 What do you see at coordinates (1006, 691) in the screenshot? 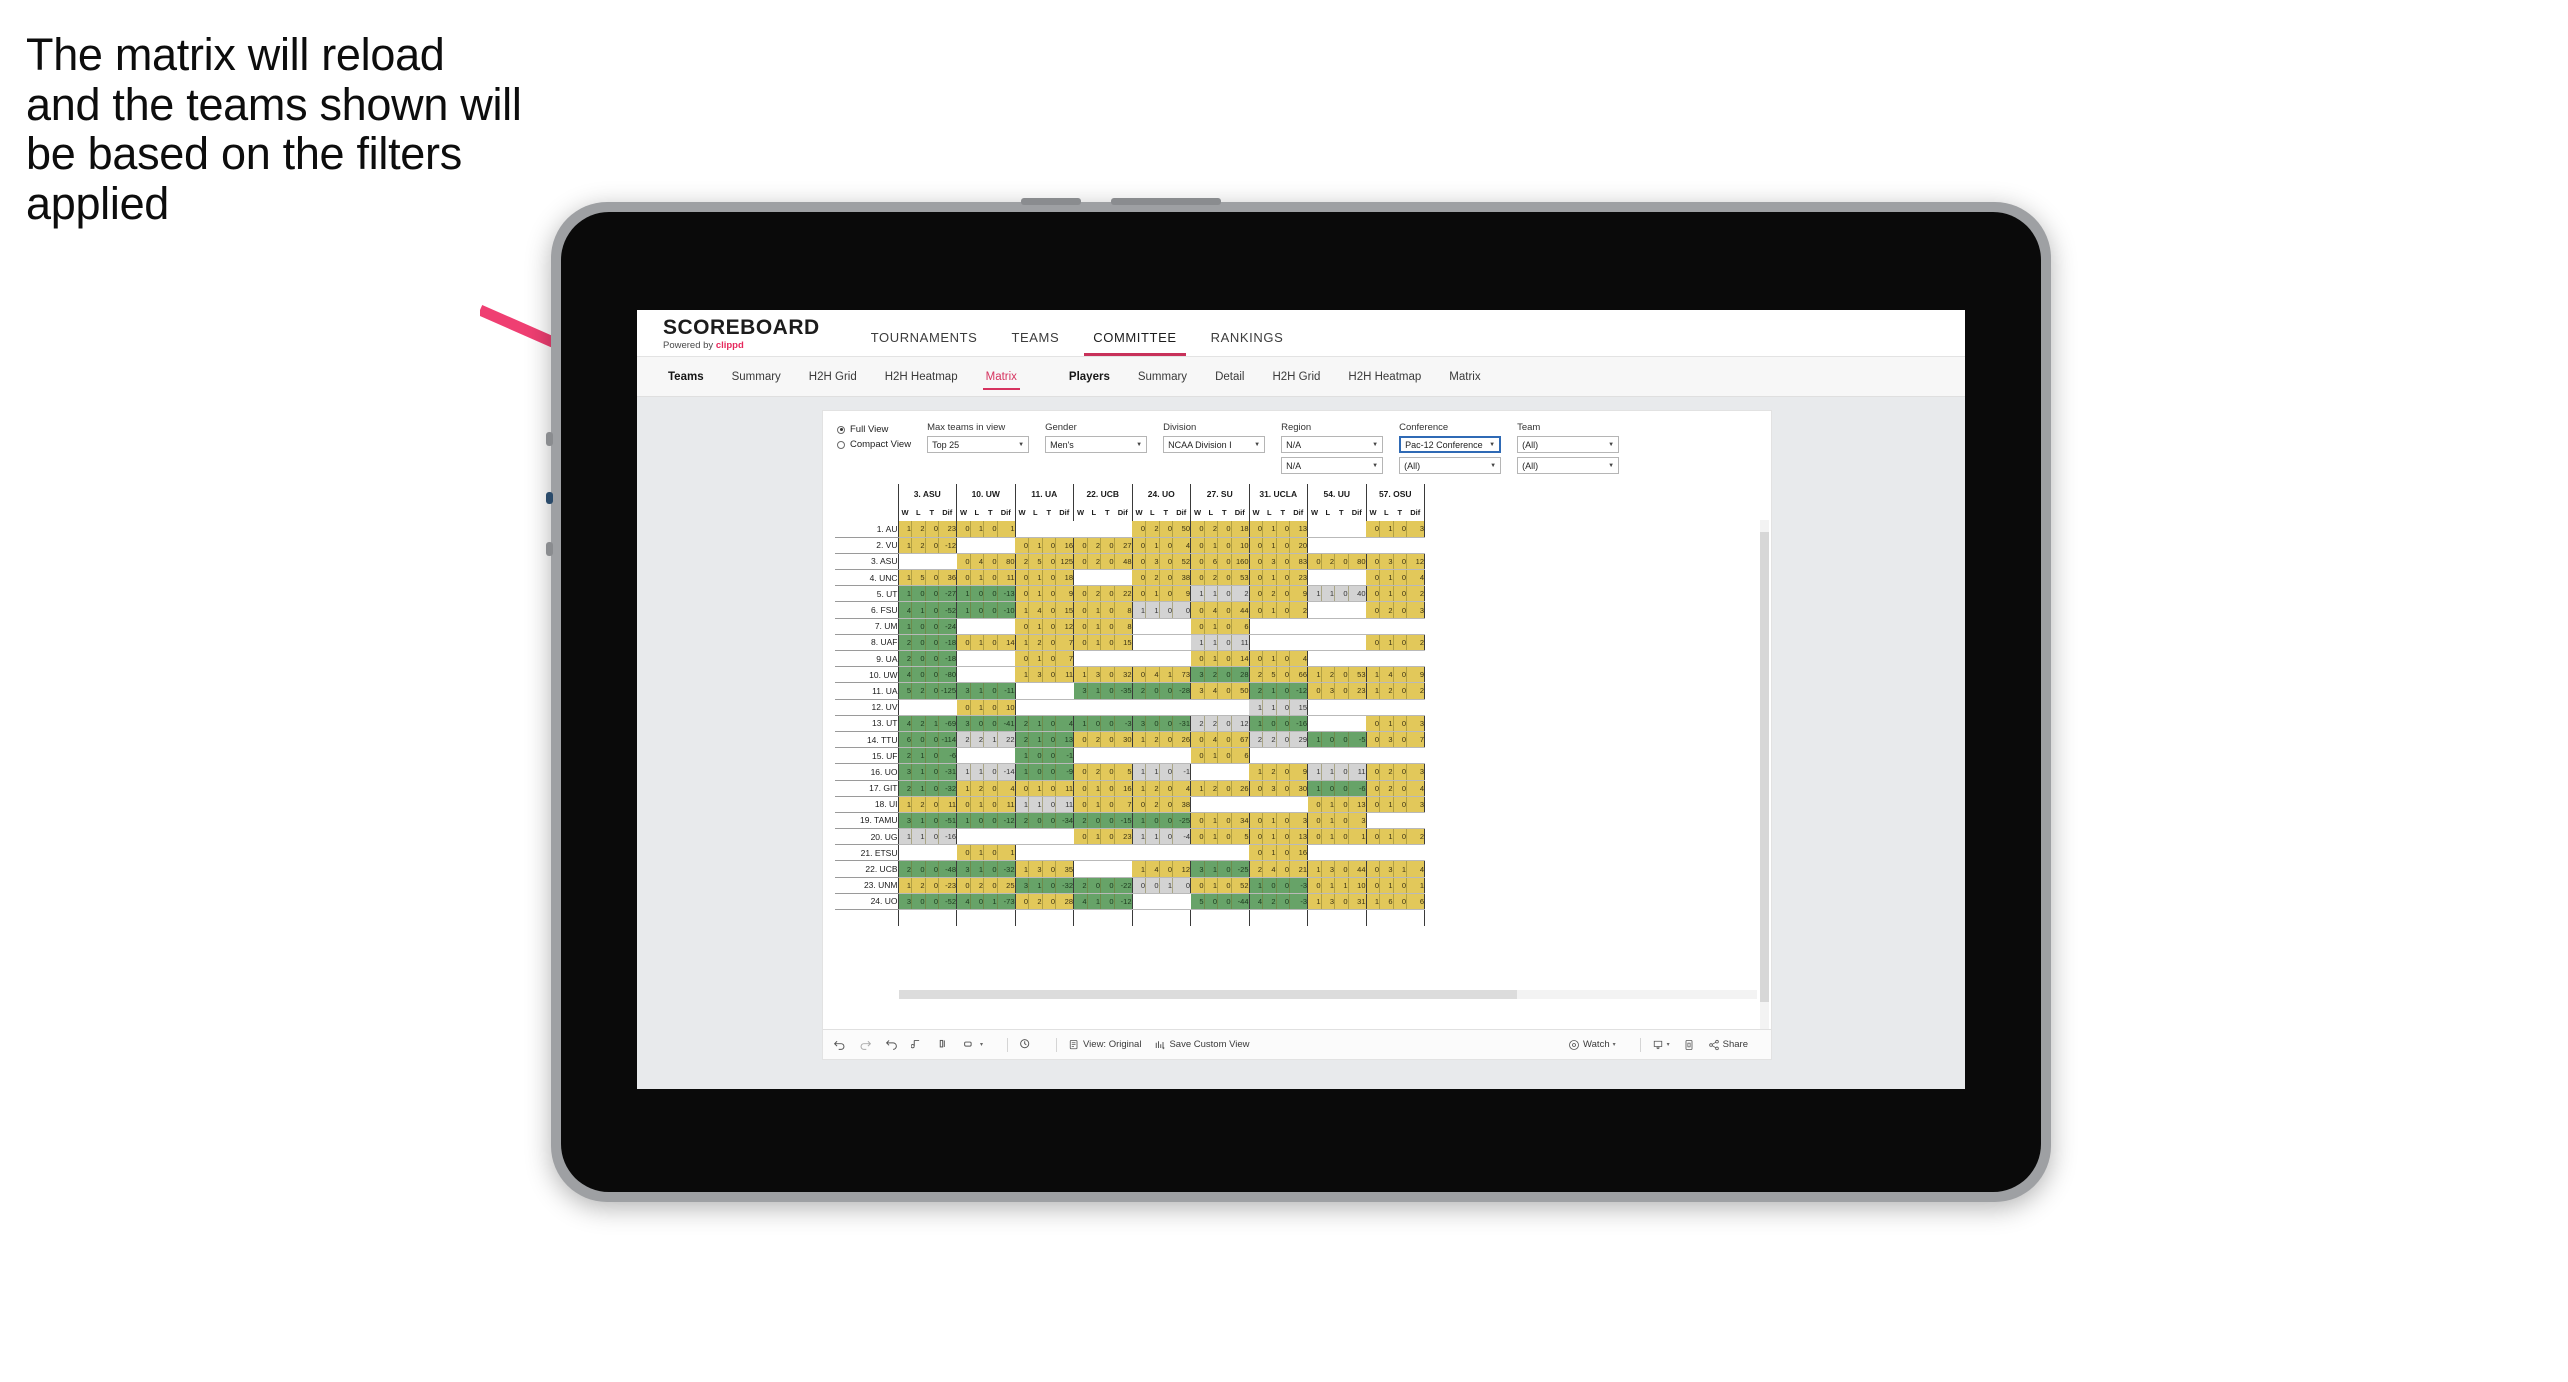
I see `matrix-cell: -11` at bounding box center [1006, 691].